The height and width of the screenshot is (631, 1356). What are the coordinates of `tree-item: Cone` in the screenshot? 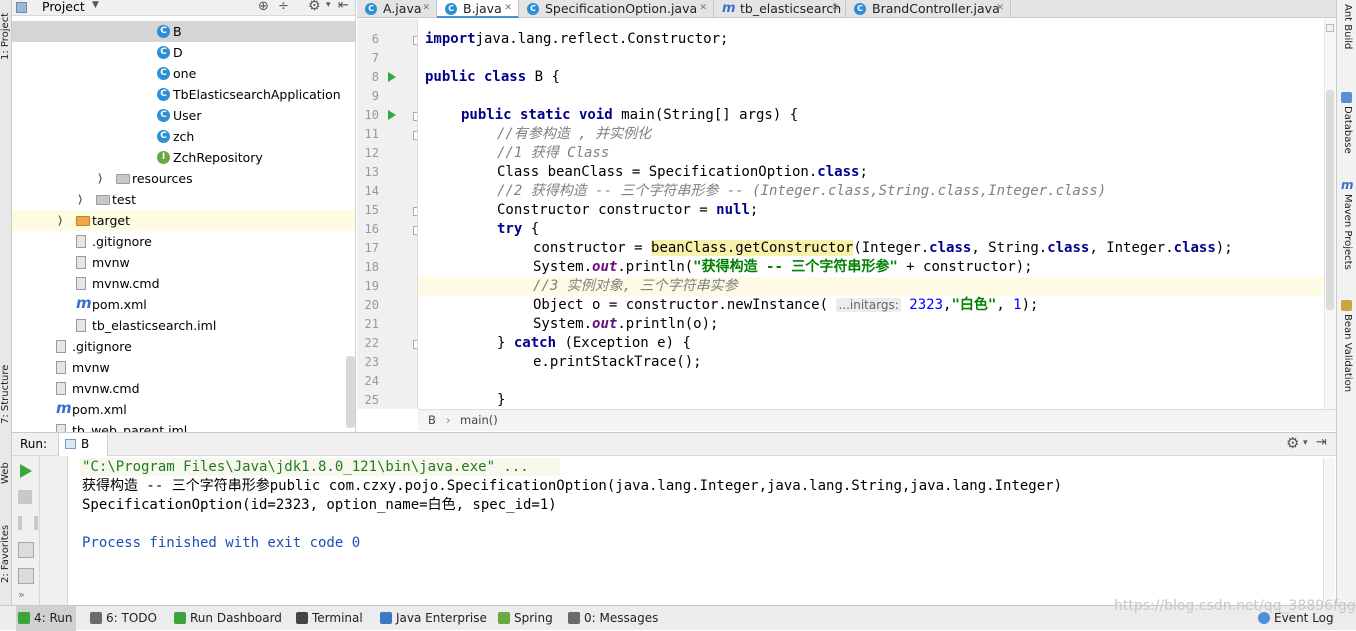 It's located at (183, 73).